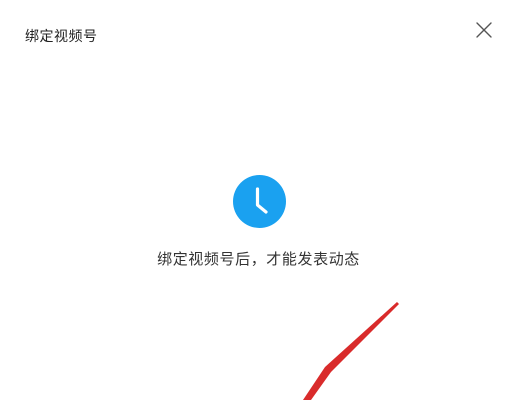 This screenshot has width=517, height=400. What do you see at coordinates (61, 37) in the screenshot?
I see `dialog-title: 绑定视频号` at bounding box center [61, 37].